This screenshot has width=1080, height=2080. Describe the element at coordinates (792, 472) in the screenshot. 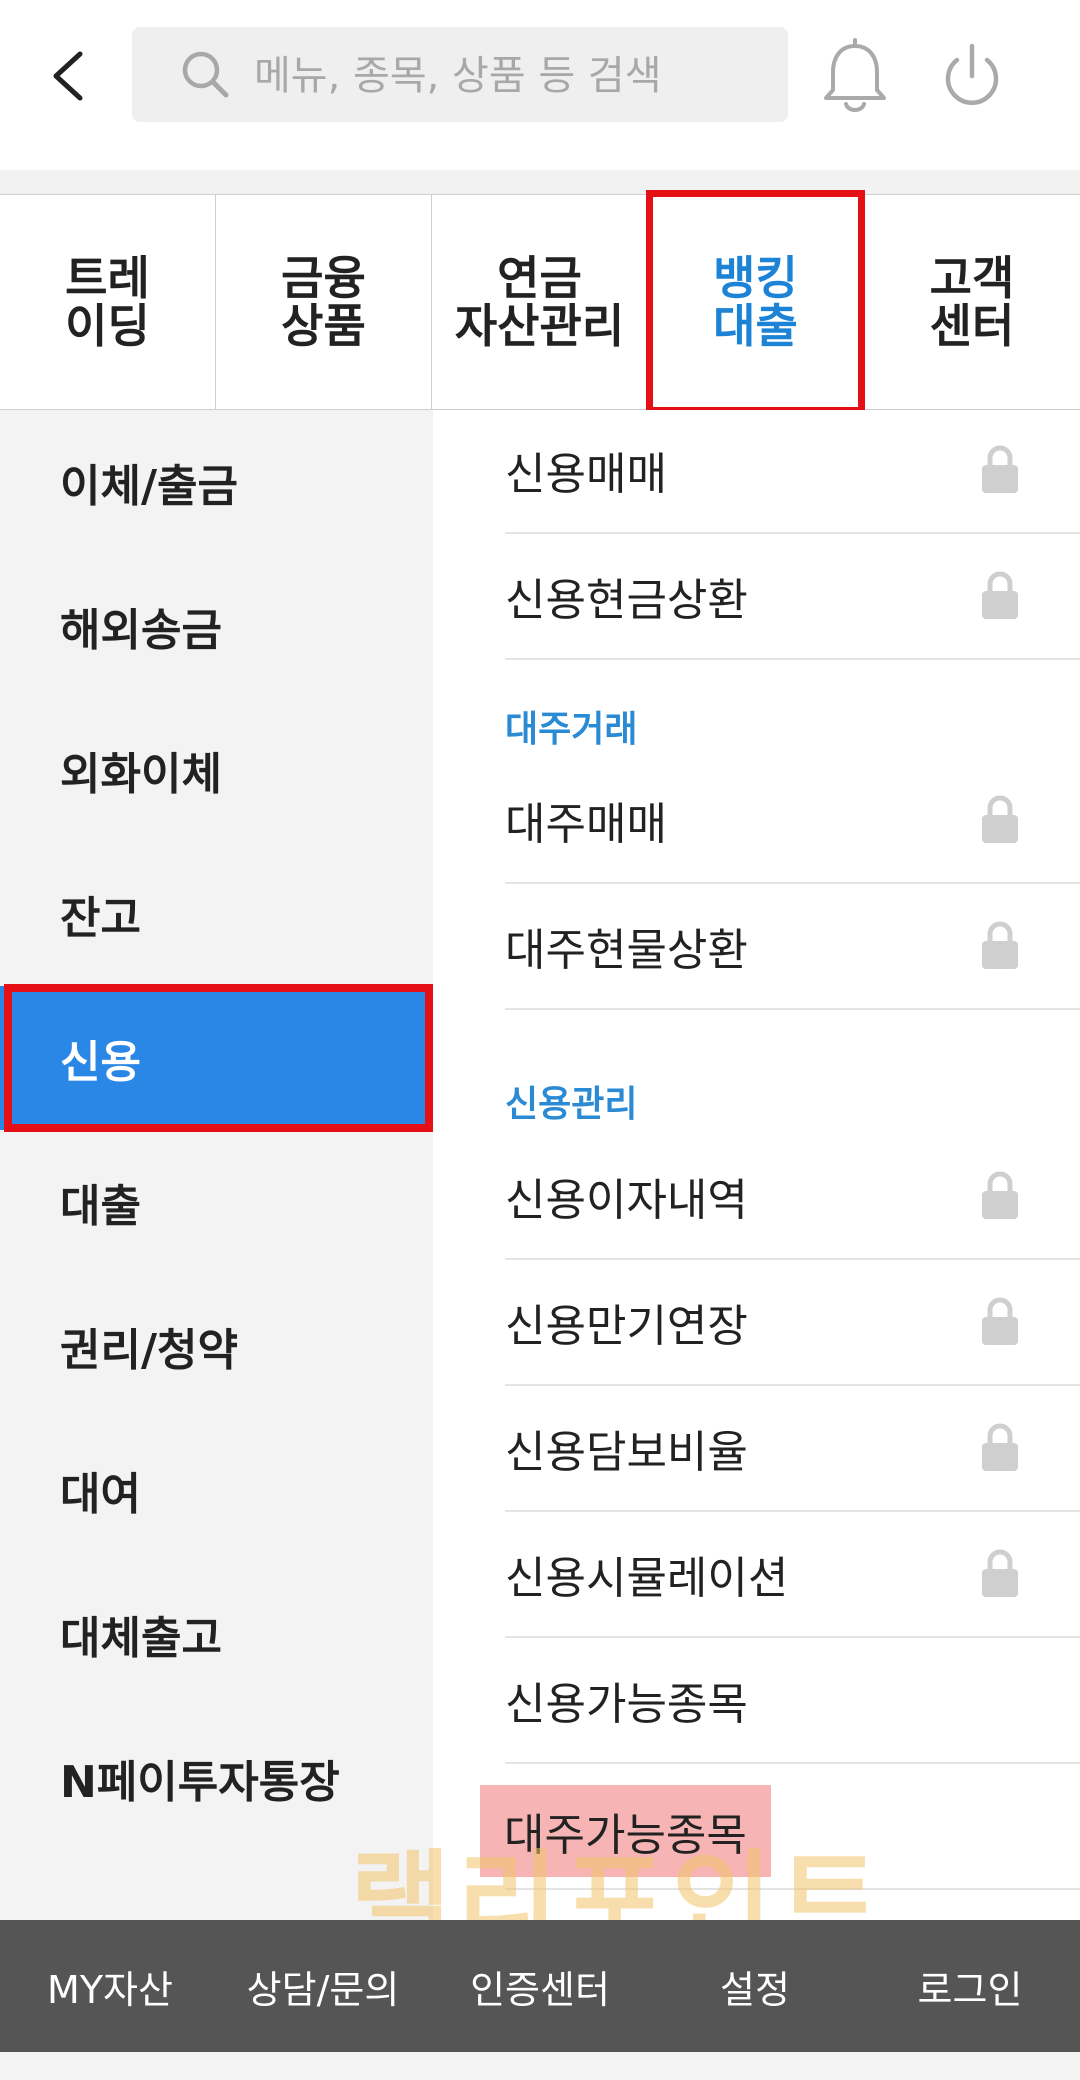

I see `list-item: 신용매매` at that location.